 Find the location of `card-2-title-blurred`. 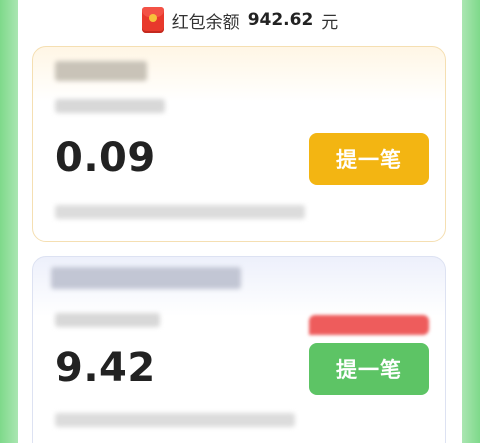

card-2-title-blurred is located at coordinates (146, 278).